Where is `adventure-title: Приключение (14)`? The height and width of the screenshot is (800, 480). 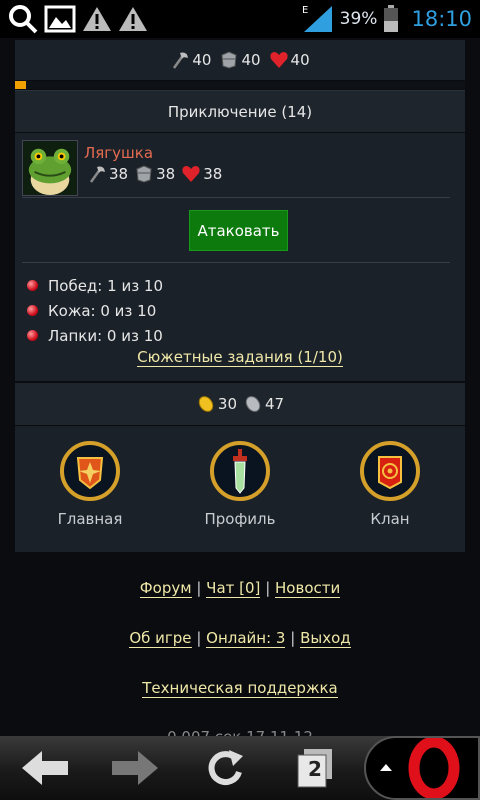
adventure-title: Приключение (14) is located at coordinates (240, 111).